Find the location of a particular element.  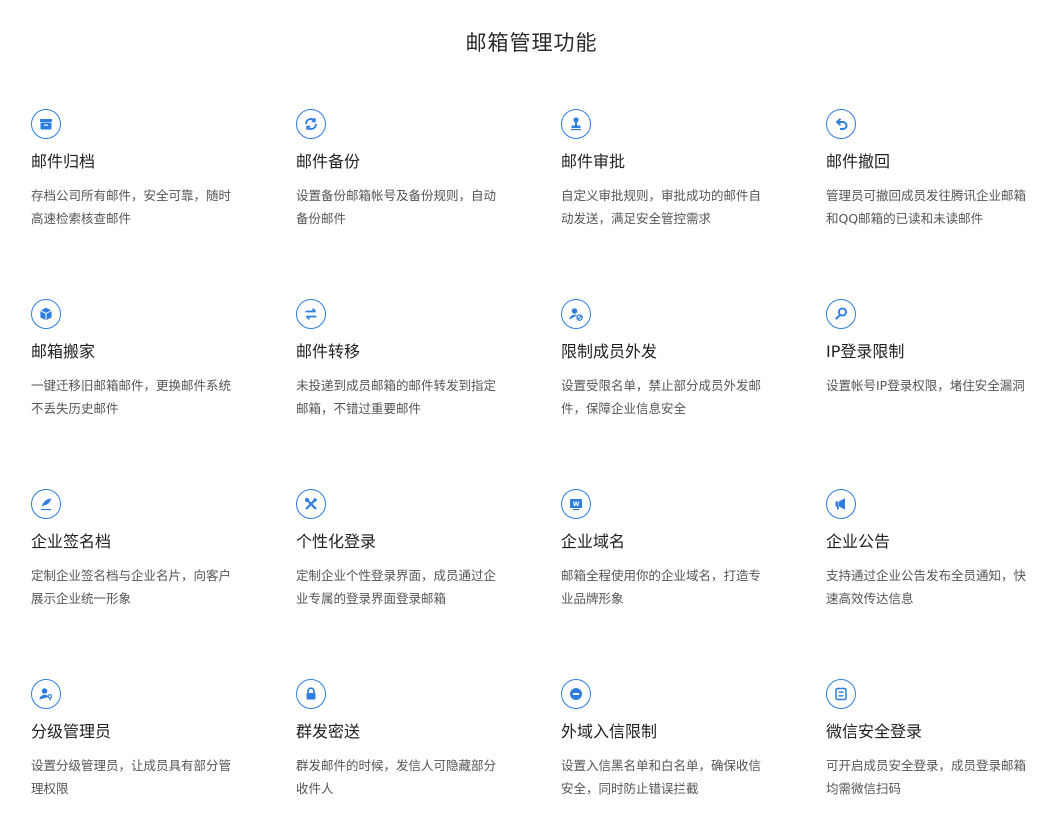

feature-desc: 设置分级管理员，让成员具有部分管理权限 is located at coordinates (131, 777).